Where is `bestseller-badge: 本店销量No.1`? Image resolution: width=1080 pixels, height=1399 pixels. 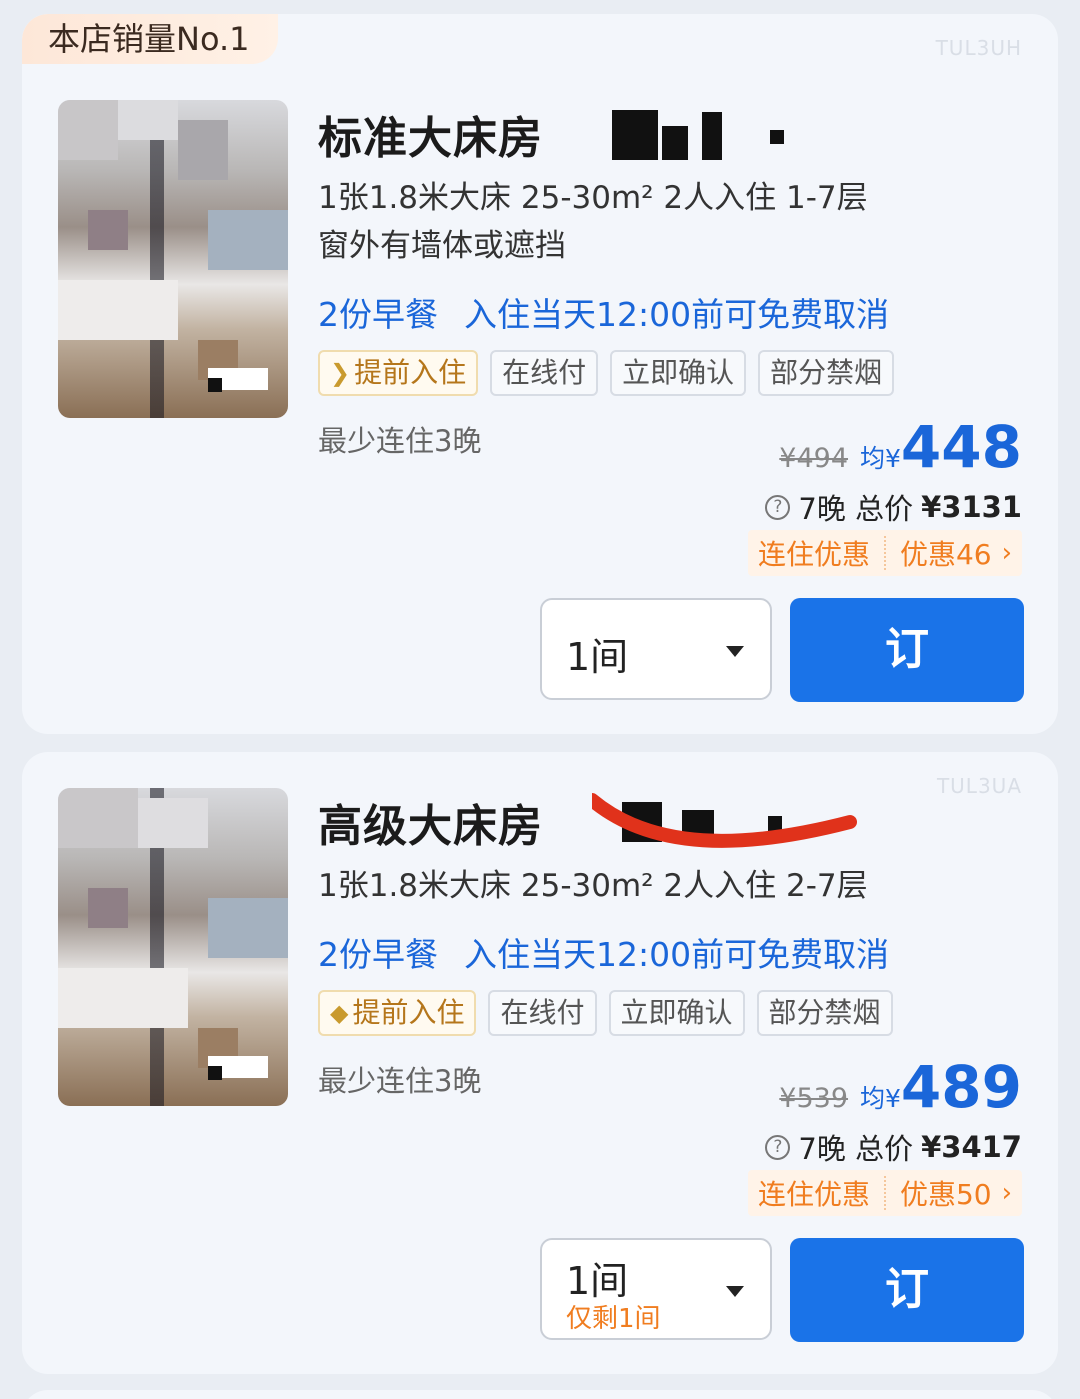 bestseller-badge: 本店销量No.1 is located at coordinates (150, 39).